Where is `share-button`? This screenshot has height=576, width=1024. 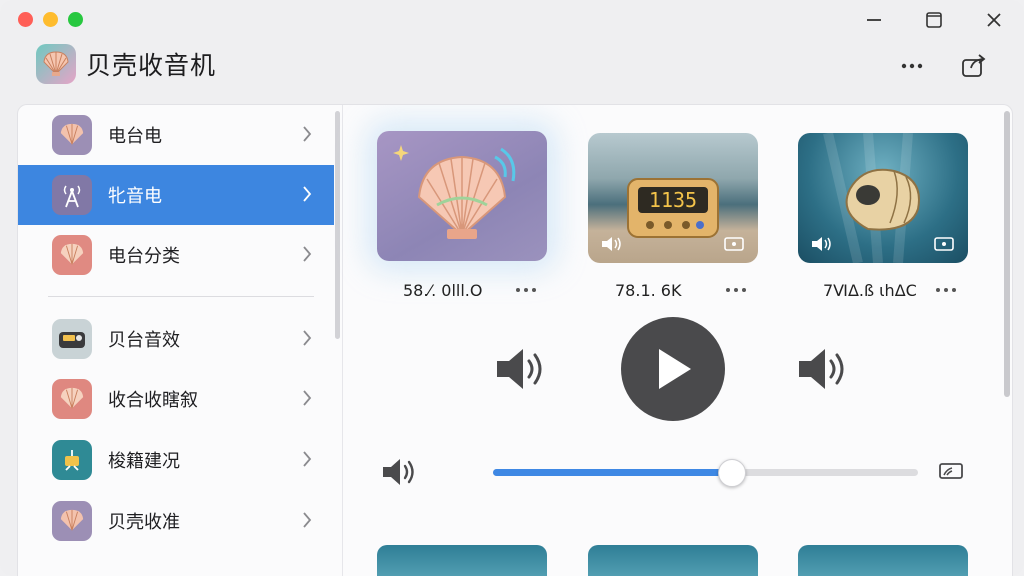
share-button is located at coordinates (974, 66).